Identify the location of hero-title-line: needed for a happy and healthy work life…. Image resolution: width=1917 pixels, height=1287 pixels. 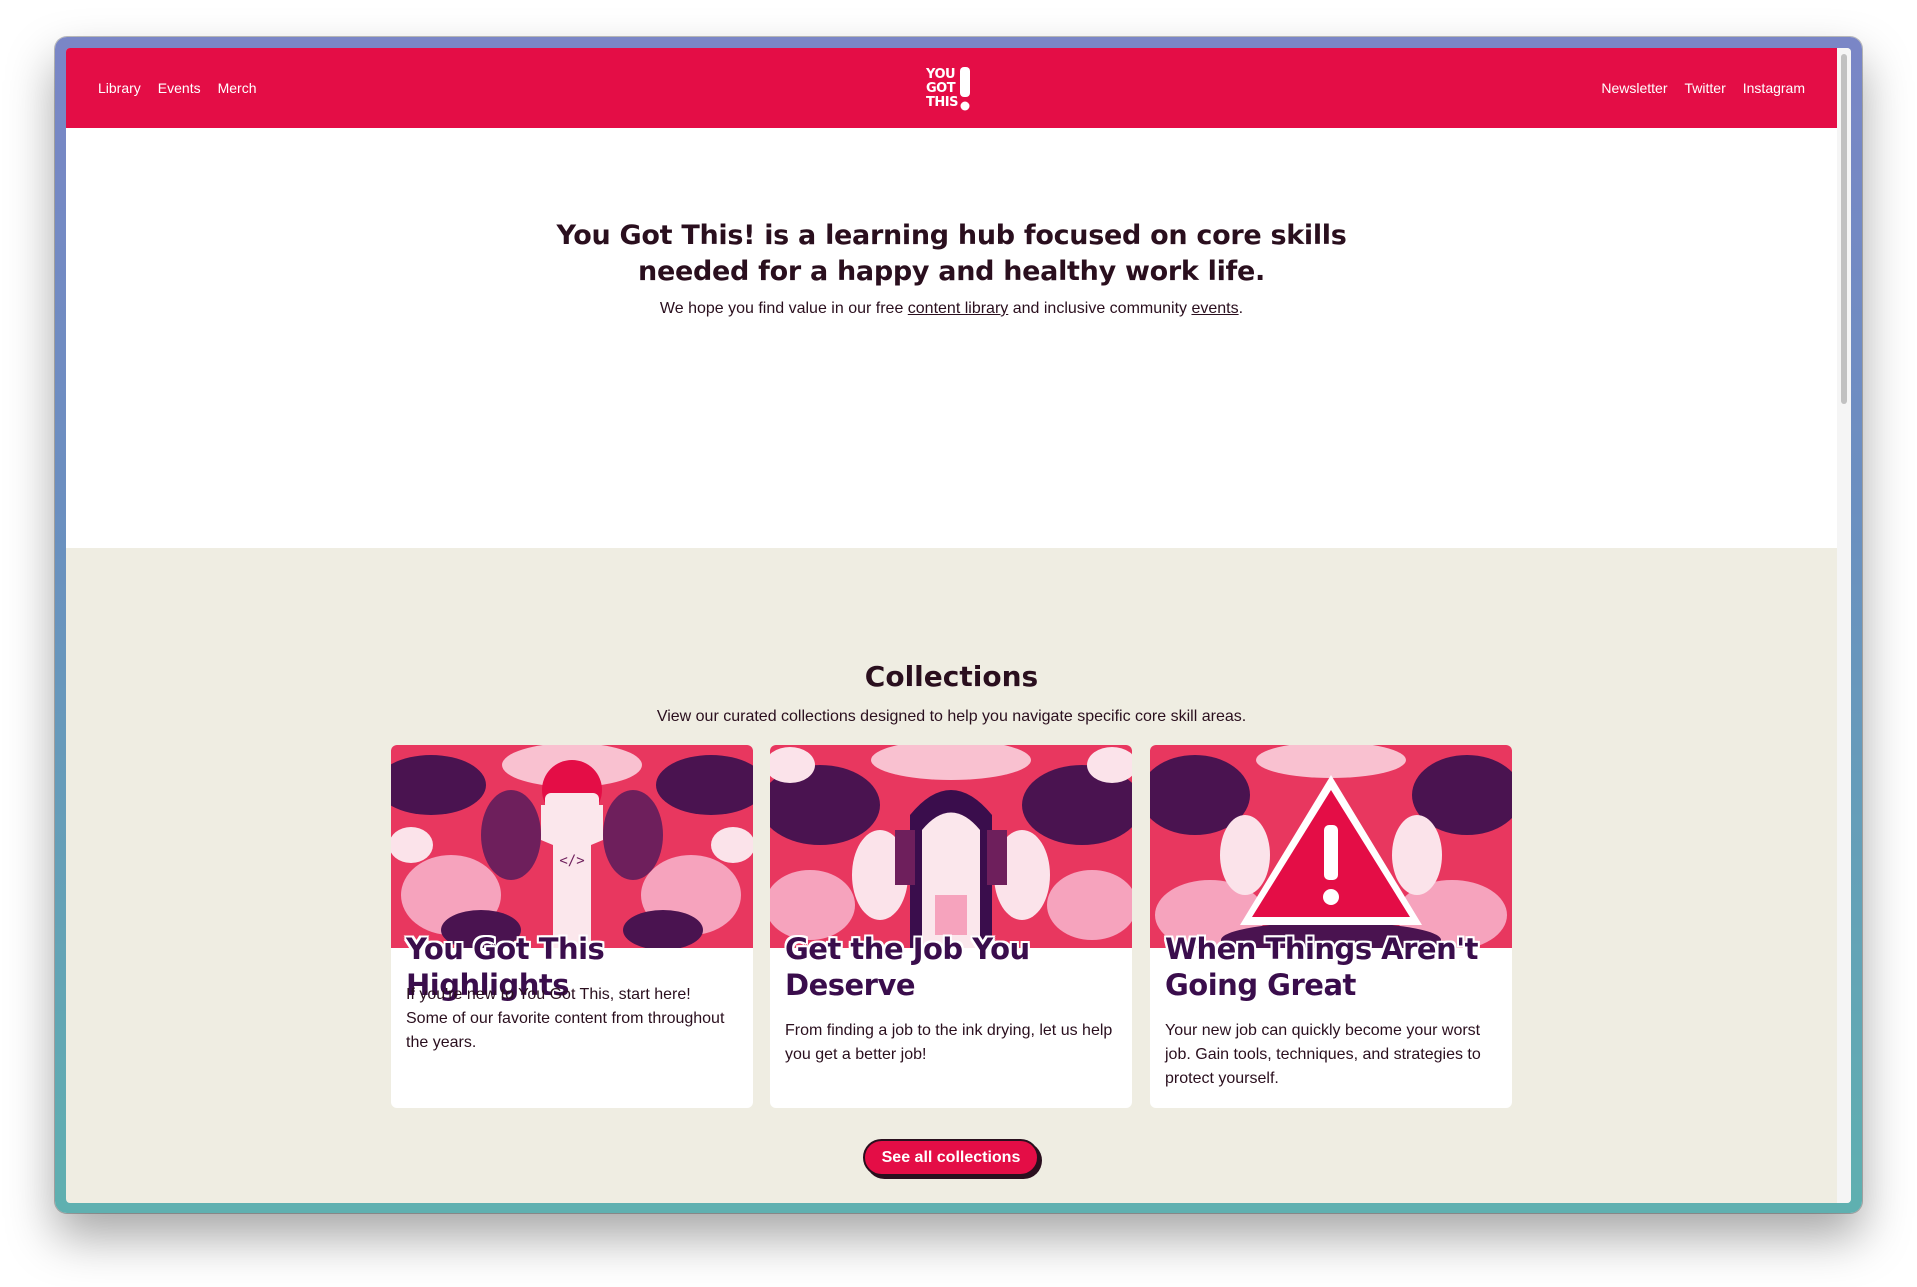
(951, 271).